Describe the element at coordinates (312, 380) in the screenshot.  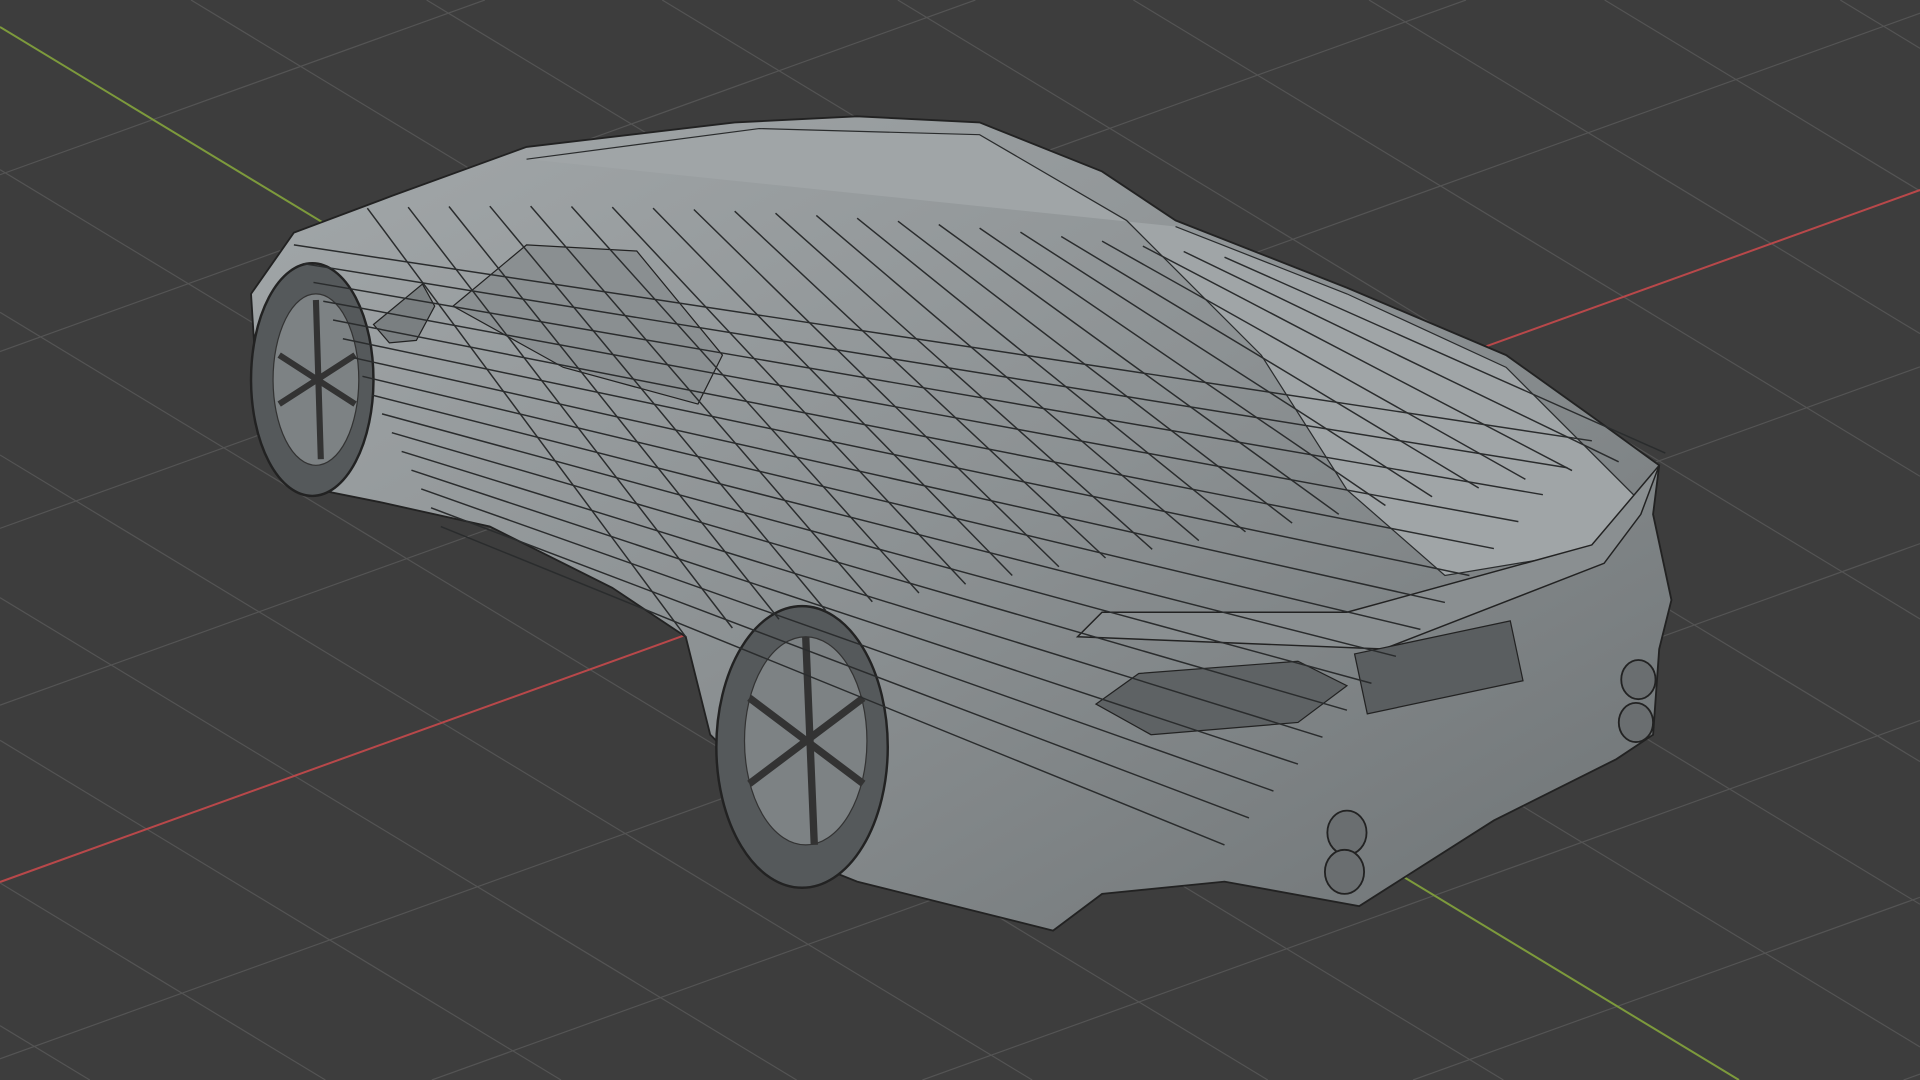
I see `front-wheel` at that location.